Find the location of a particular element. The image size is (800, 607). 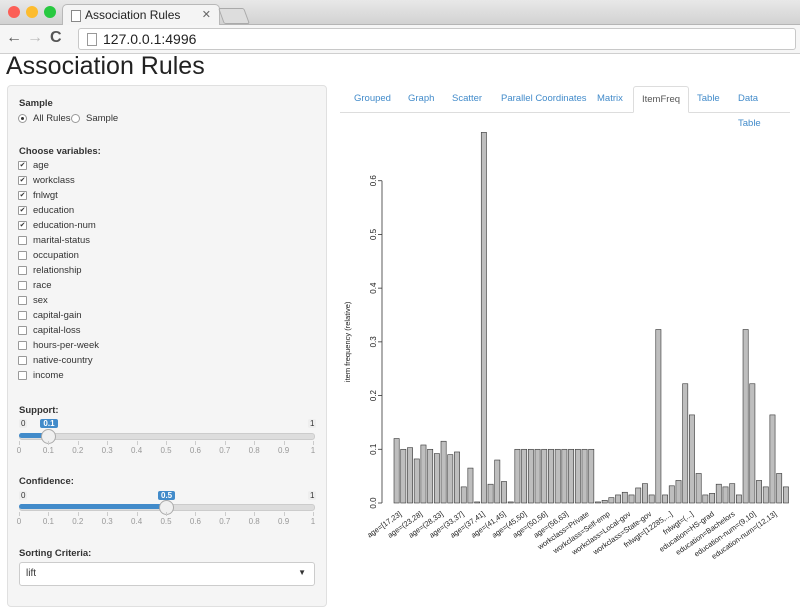

variable-option-occupation: occupation is located at coordinates (48, 255).